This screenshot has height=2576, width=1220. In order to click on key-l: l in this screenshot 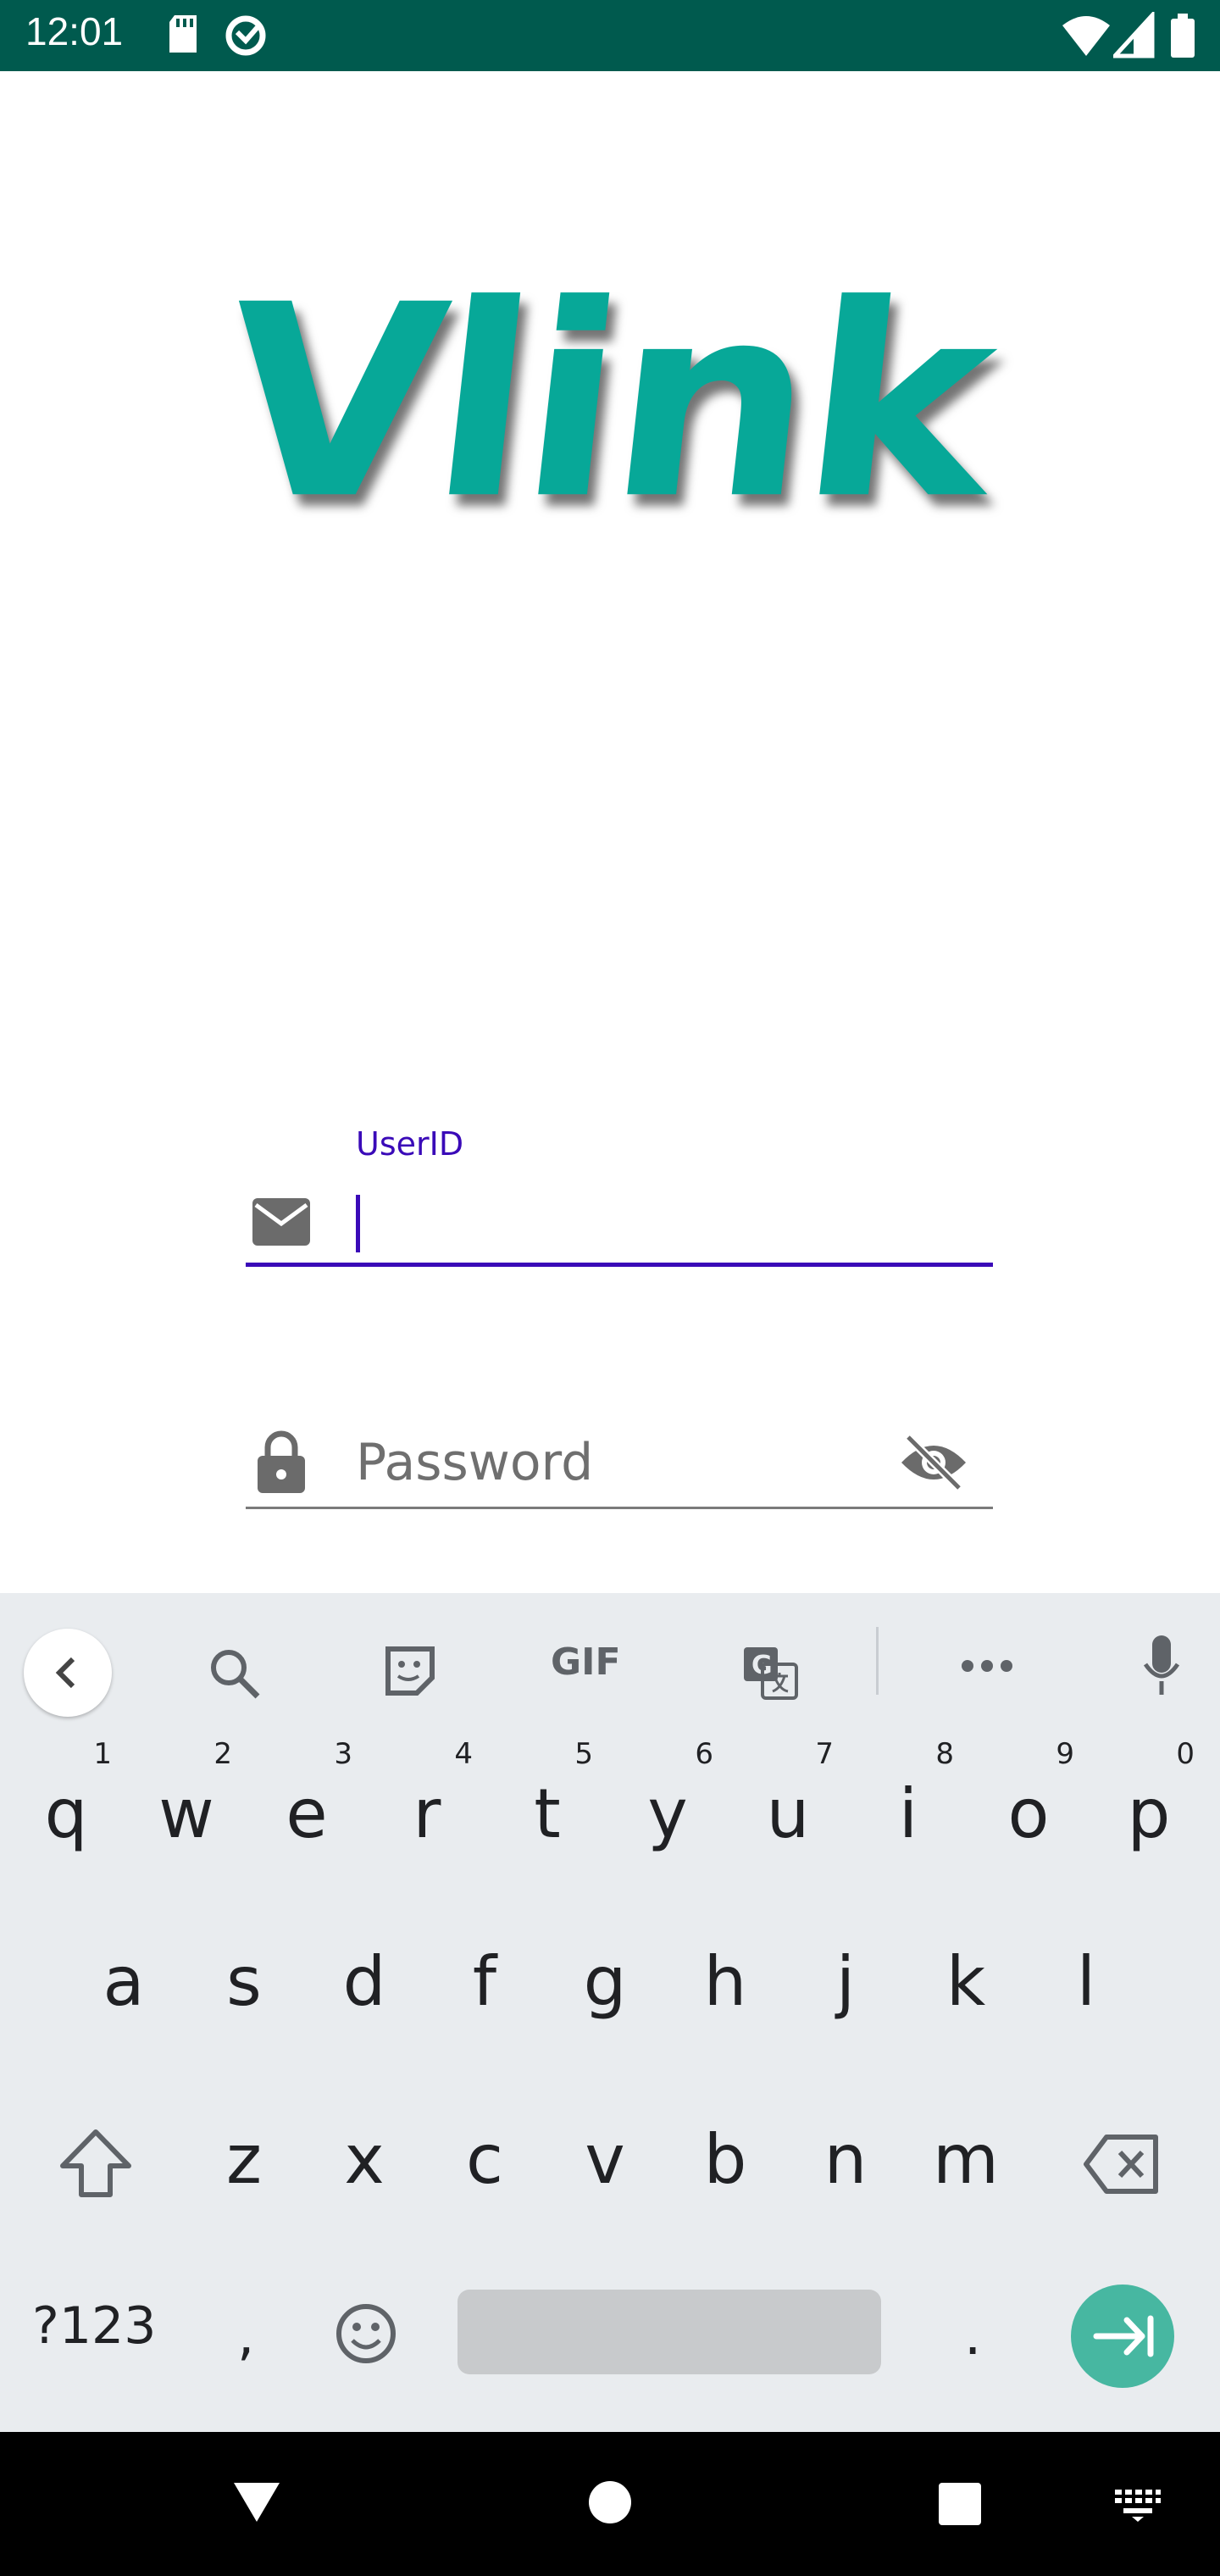, I will do `click(1086, 2000)`.